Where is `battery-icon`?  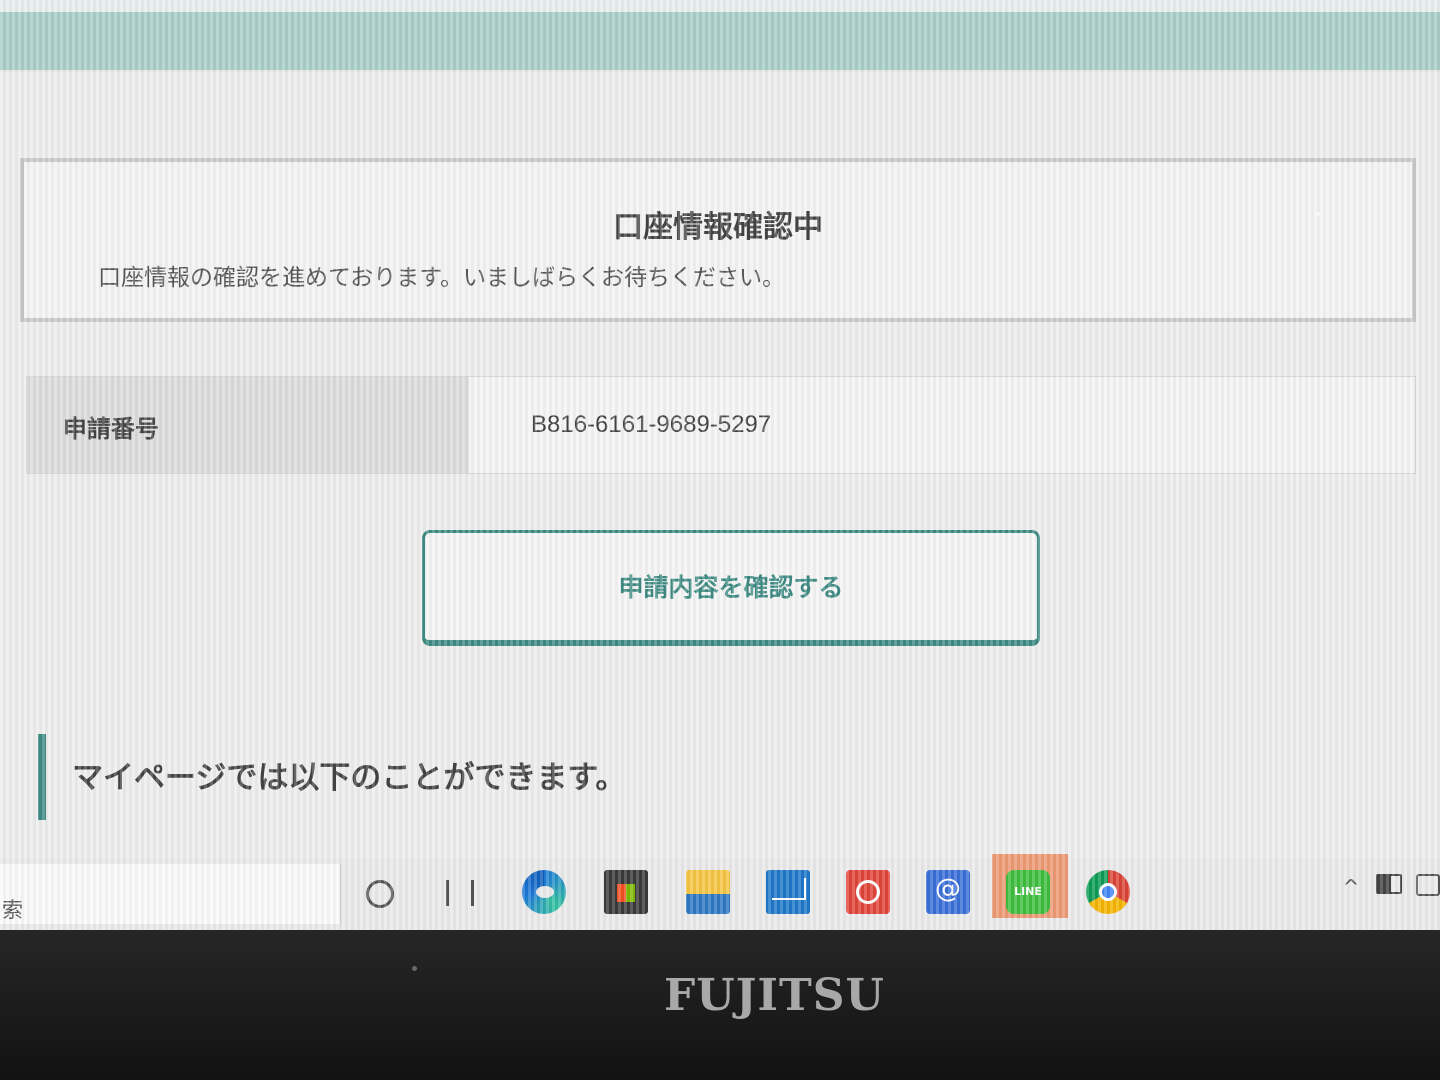
battery-icon is located at coordinates (1389, 884).